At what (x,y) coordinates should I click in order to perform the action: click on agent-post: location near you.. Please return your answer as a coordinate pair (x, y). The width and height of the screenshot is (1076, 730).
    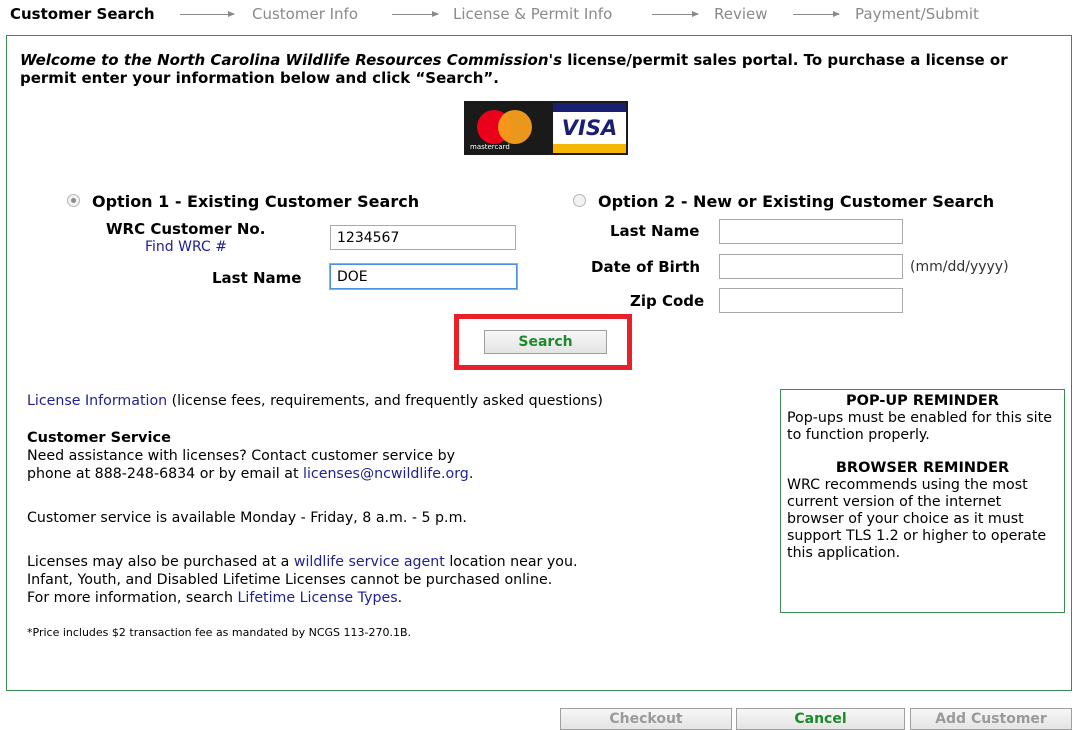
    Looking at the image, I should click on (511, 562).